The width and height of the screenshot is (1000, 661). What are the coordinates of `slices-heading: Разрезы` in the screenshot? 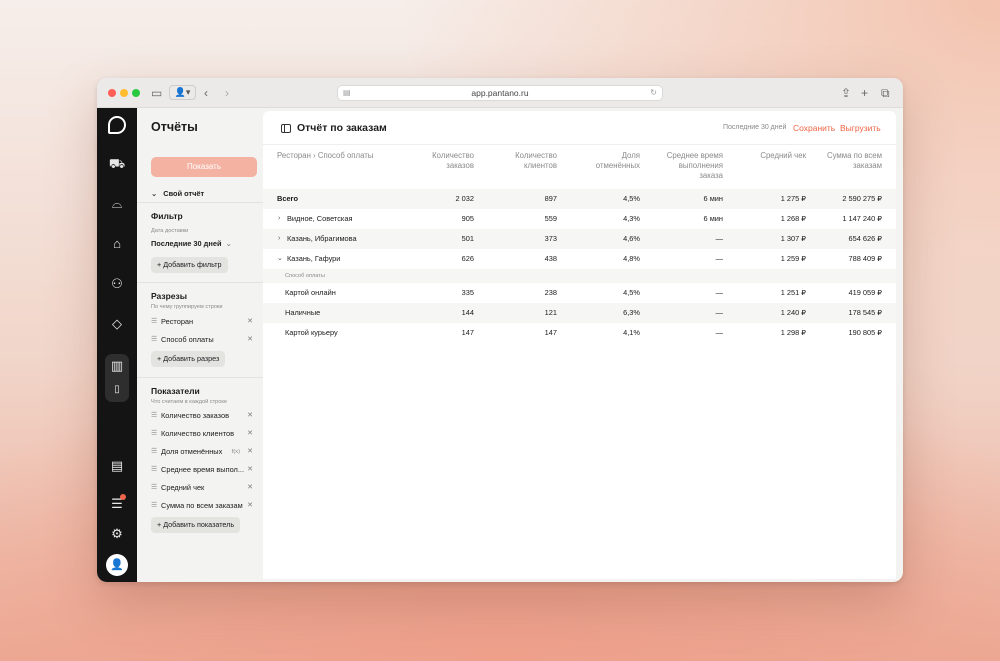 It's located at (169, 296).